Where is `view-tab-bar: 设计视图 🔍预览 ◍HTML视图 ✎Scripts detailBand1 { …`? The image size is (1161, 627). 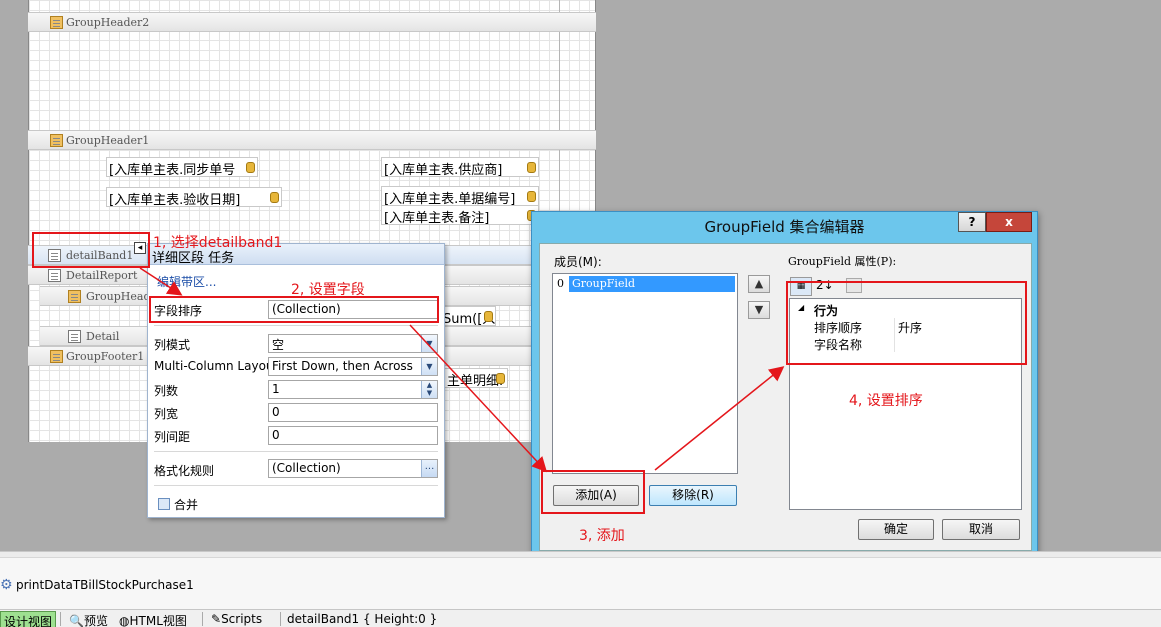
view-tab-bar: 设计视图 🔍预览 ◍HTML视图 ✎Scripts detailBand1 { … is located at coordinates (580, 618).